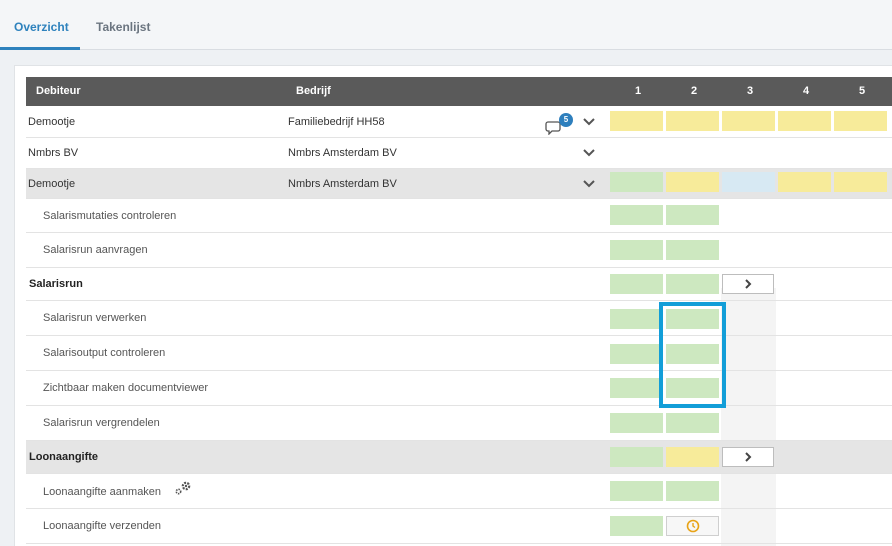  Describe the element at coordinates (313, 91) in the screenshot. I see `header-bedrijf: Bedrijf` at that location.